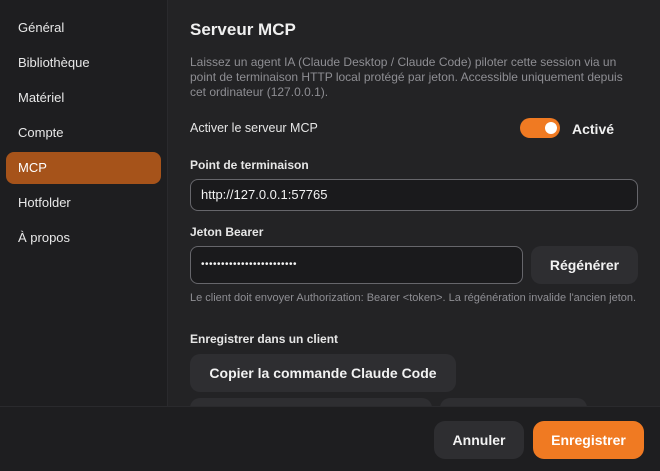 The height and width of the screenshot is (471, 660). What do you see at coordinates (227, 232) in the screenshot?
I see `token-label: Jeton Bearer` at bounding box center [227, 232].